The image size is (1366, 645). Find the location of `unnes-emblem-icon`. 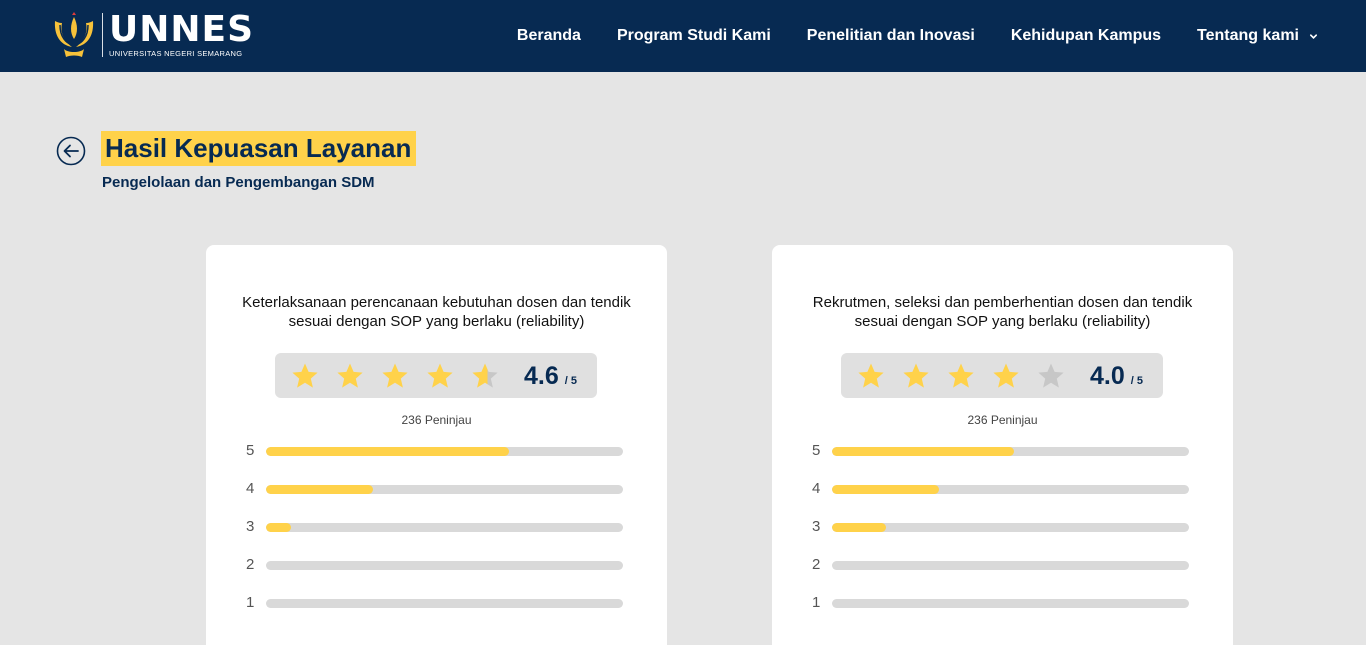

unnes-emblem-icon is located at coordinates (74, 34).